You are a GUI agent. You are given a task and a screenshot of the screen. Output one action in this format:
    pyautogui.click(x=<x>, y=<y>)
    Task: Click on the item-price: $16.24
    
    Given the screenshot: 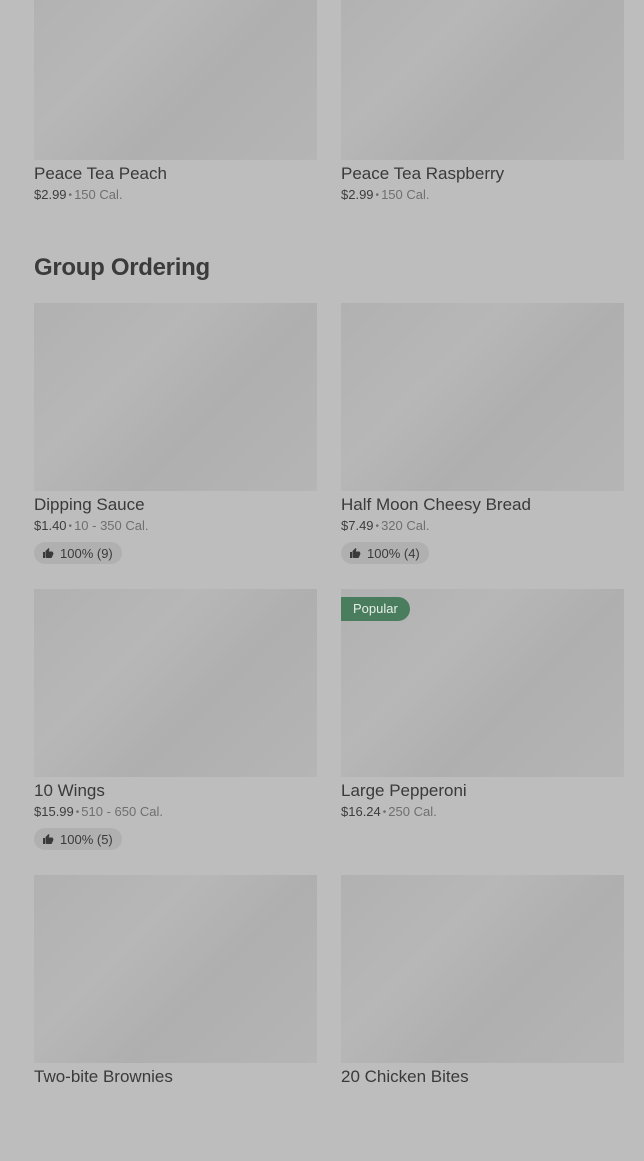 What is the action you would take?
    pyautogui.click(x=361, y=811)
    